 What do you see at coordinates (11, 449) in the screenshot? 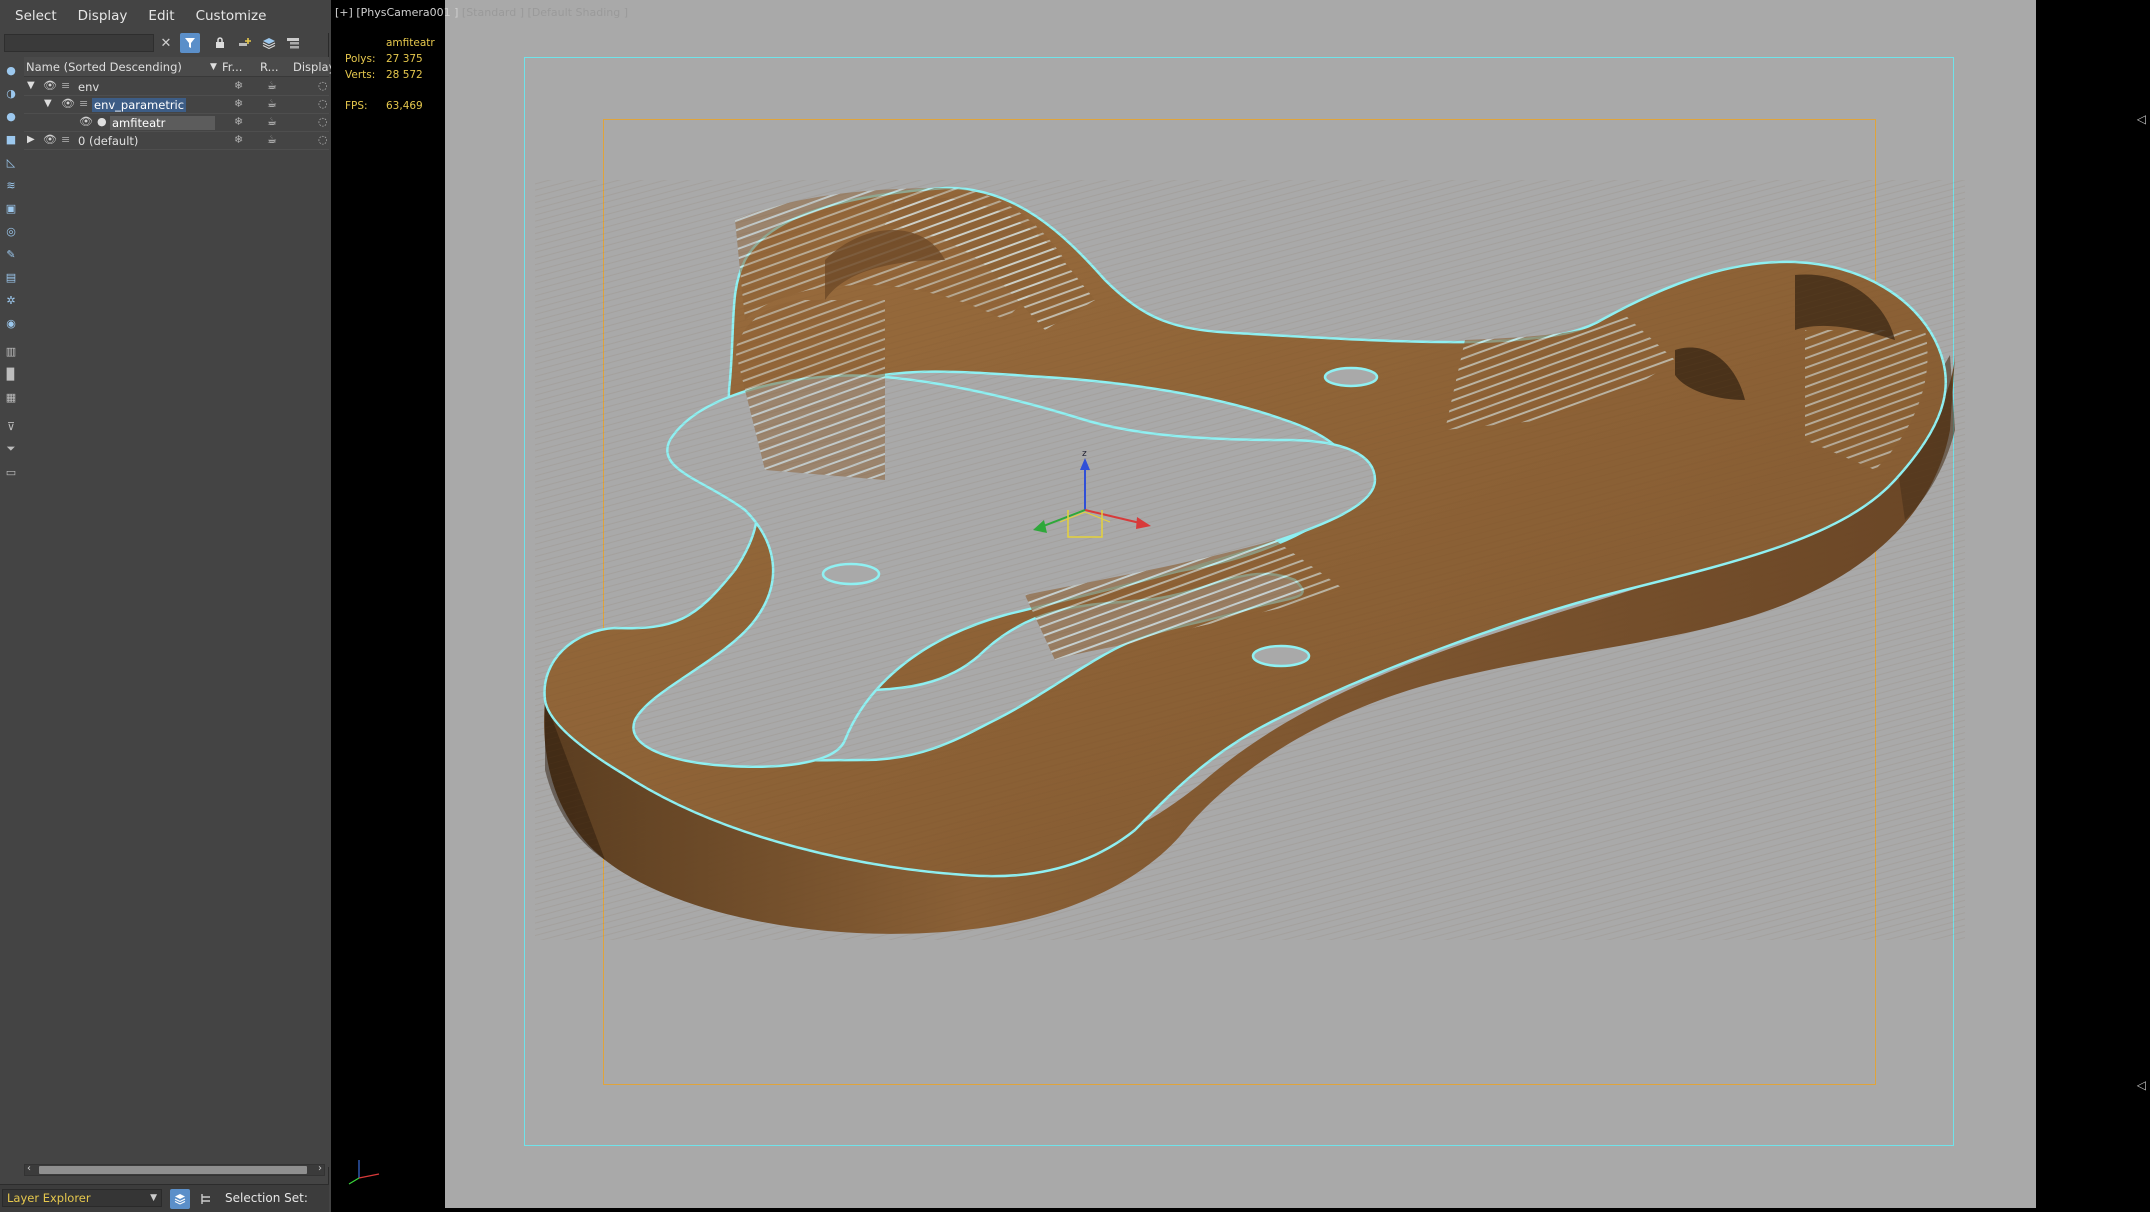
I see `filter-settings-icon: ⏷` at bounding box center [11, 449].